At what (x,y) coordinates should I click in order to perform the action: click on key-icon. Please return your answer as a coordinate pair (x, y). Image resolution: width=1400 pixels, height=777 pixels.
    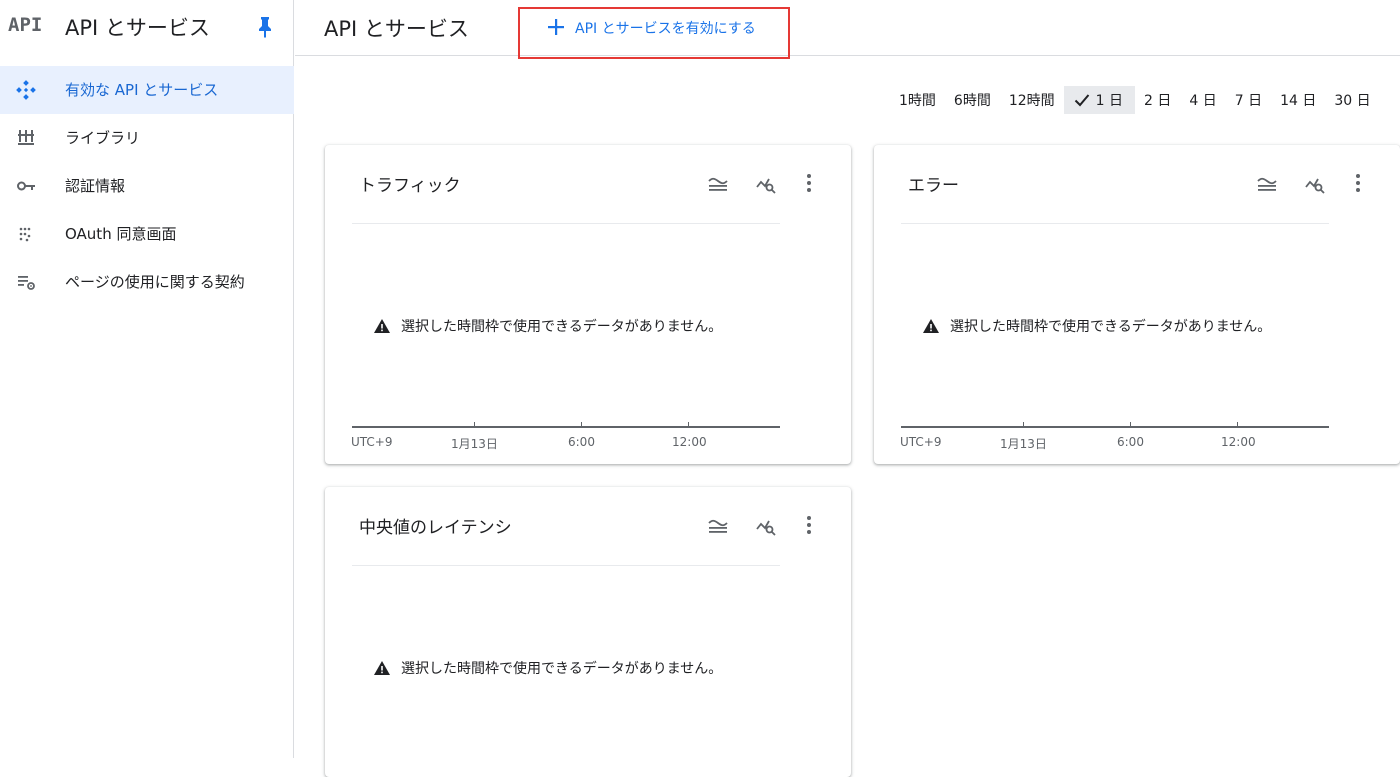
    Looking at the image, I should click on (26, 186).